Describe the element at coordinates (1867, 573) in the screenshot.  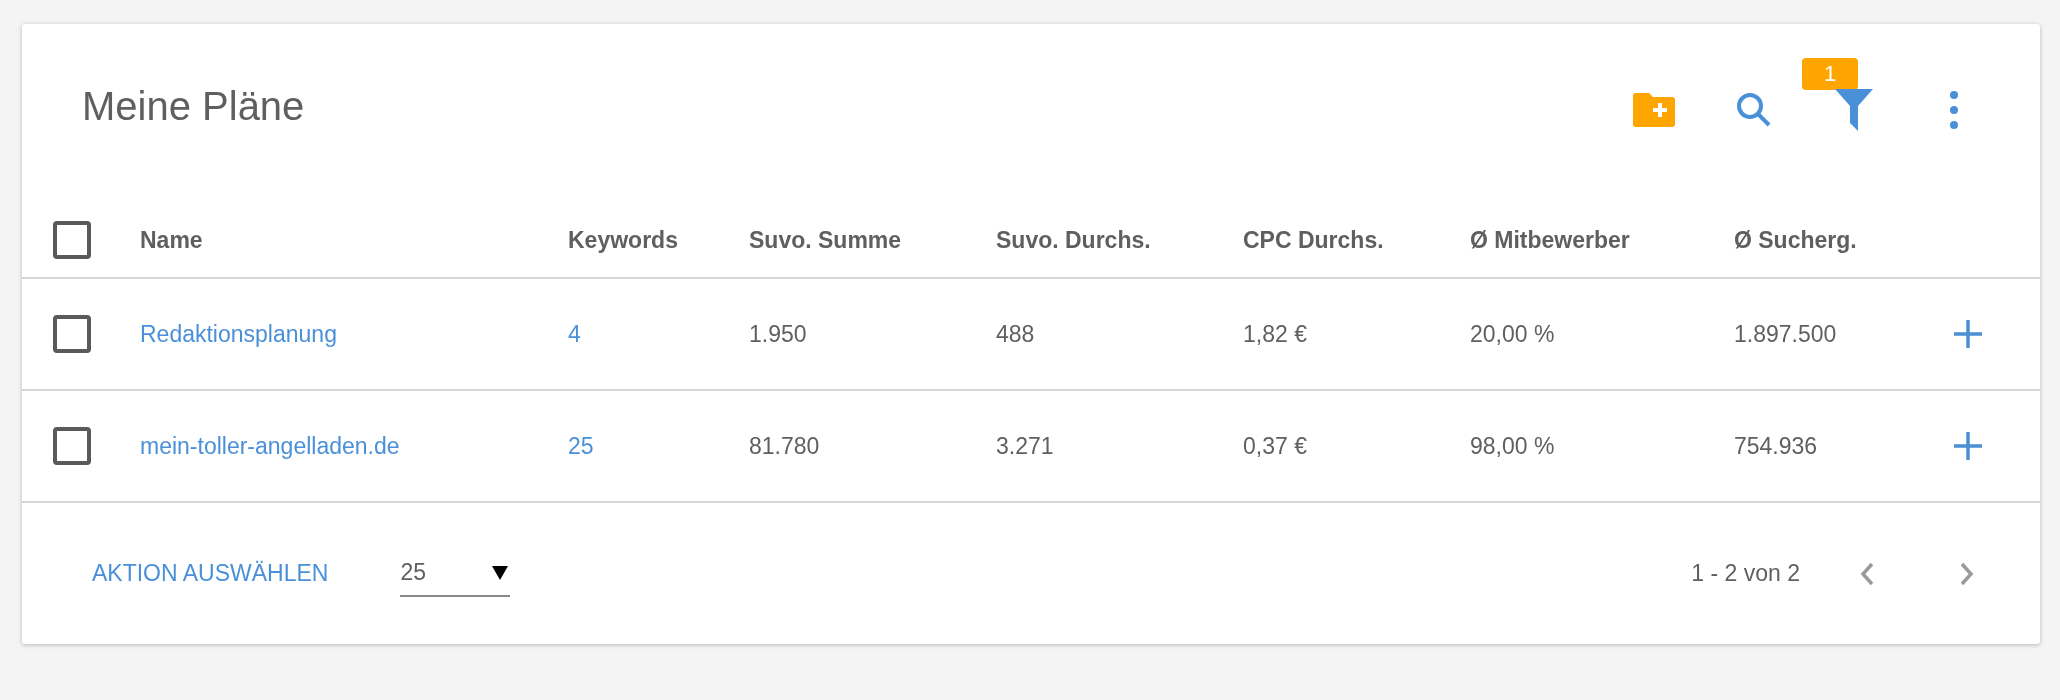
I see `chevron-left-icon` at that location.